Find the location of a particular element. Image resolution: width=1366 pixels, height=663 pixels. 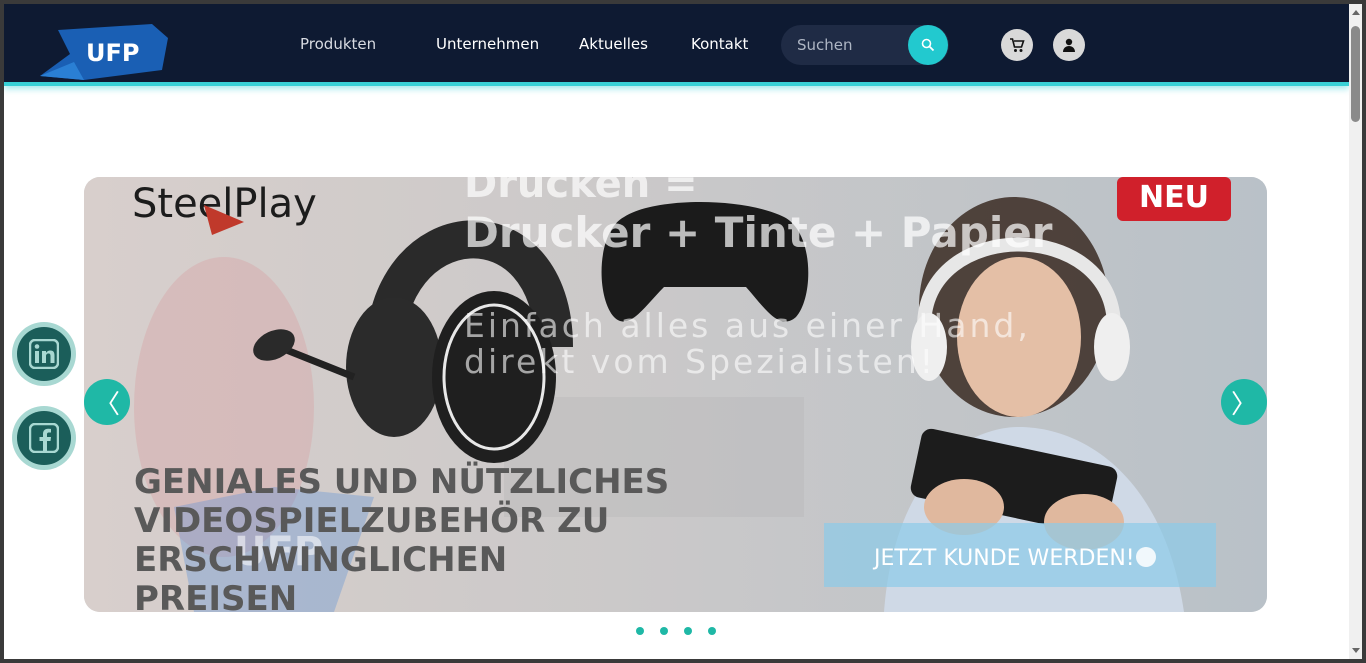

facebook-icon is located at coordinates (44, 438).